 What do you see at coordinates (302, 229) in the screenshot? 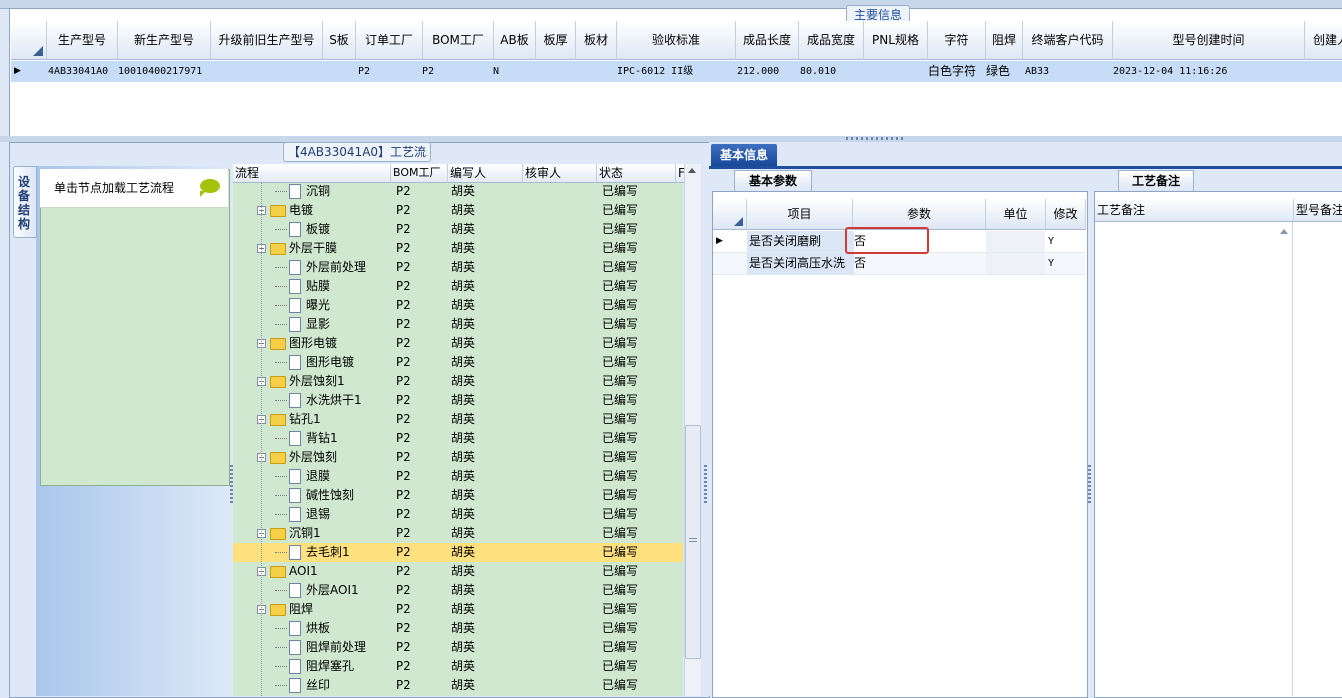
I see `tree-node: 板镀` at bounding box center [302, 229].